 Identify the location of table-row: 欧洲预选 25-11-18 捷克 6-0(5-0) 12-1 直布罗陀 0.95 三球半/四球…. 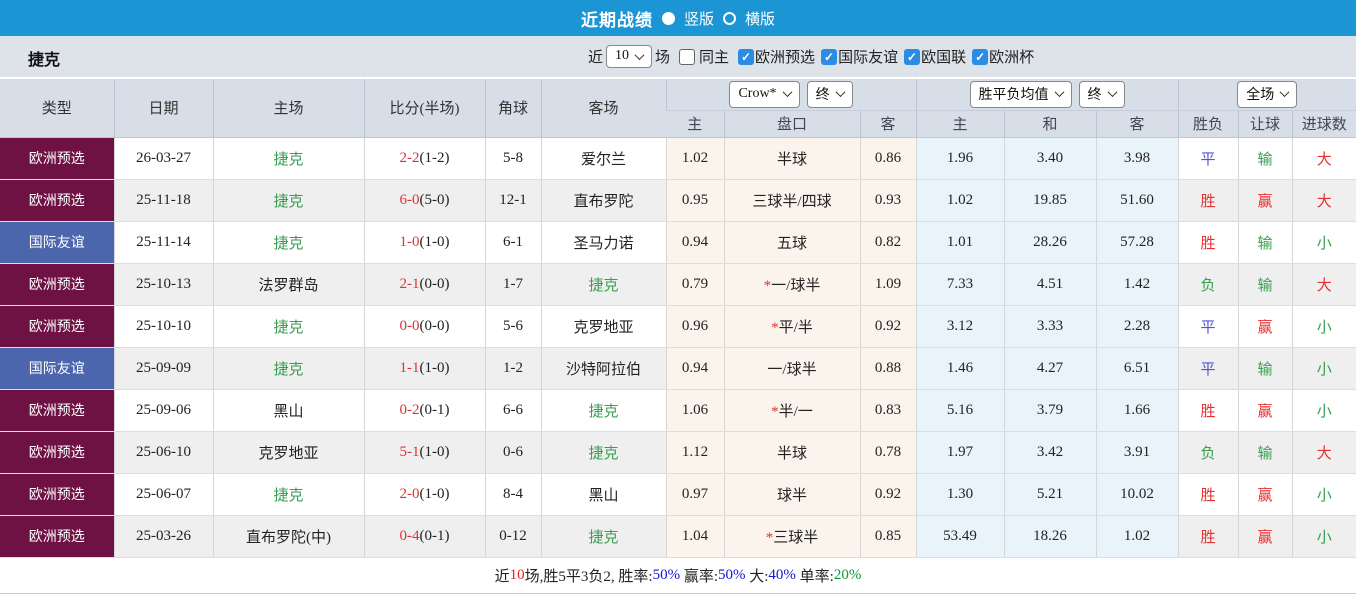
(678, 200).